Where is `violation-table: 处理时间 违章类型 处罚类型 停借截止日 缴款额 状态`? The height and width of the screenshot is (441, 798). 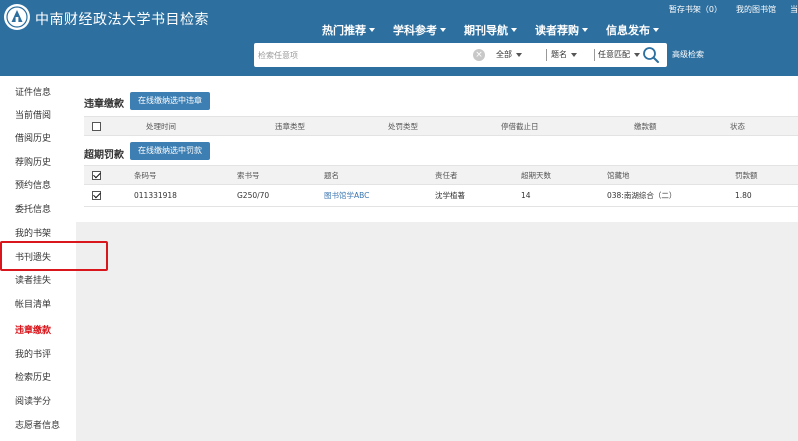
violation-table: 处理时间 违章类型 处罚类型 停借截止日 缴款额 状态 is located at coordinates (441, 126).